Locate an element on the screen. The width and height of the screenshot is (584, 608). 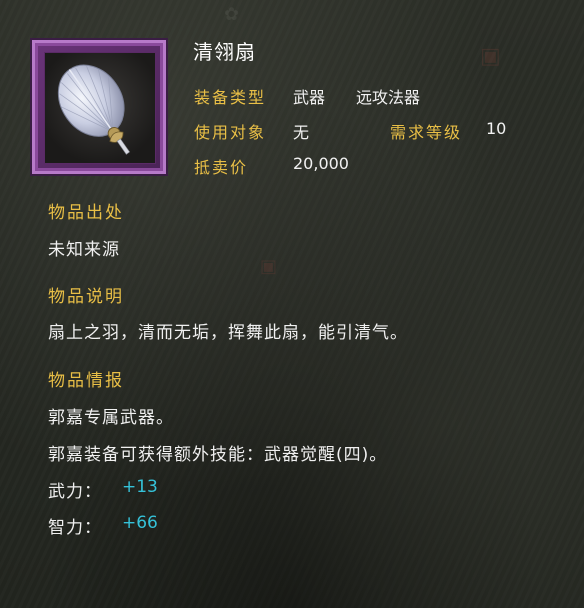
price-value: 20,000 is located at coordinates (321, 163).